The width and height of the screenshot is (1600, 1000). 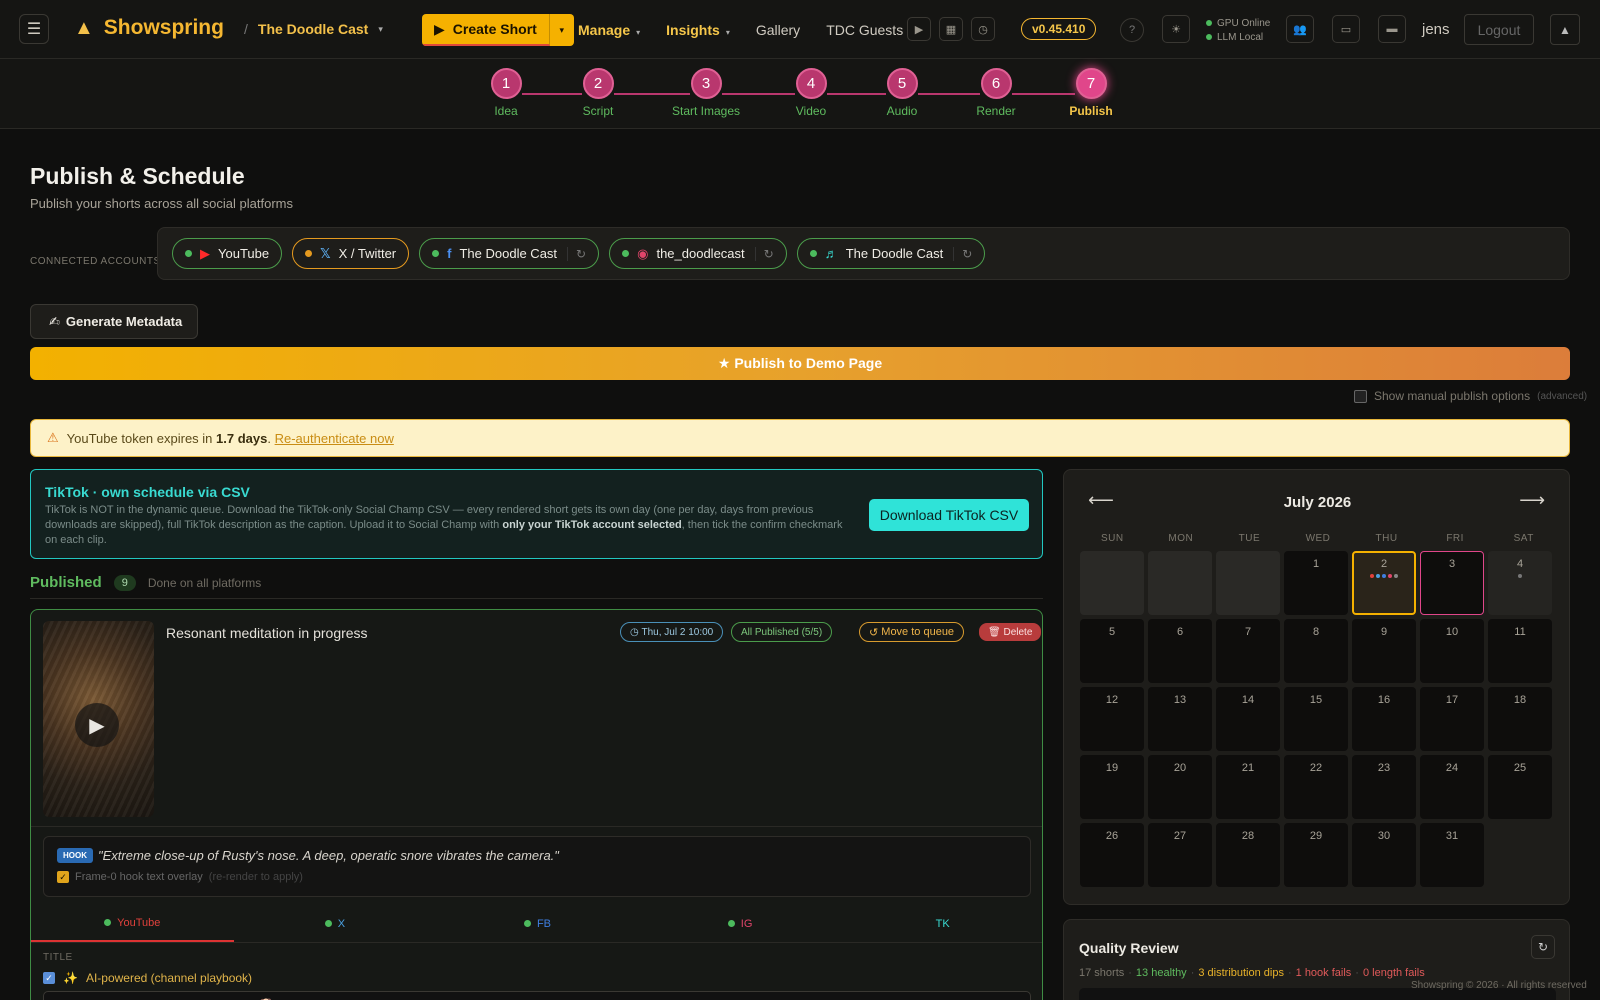 I want to click on calendar-day: 4, so click(x=1520, y=583).